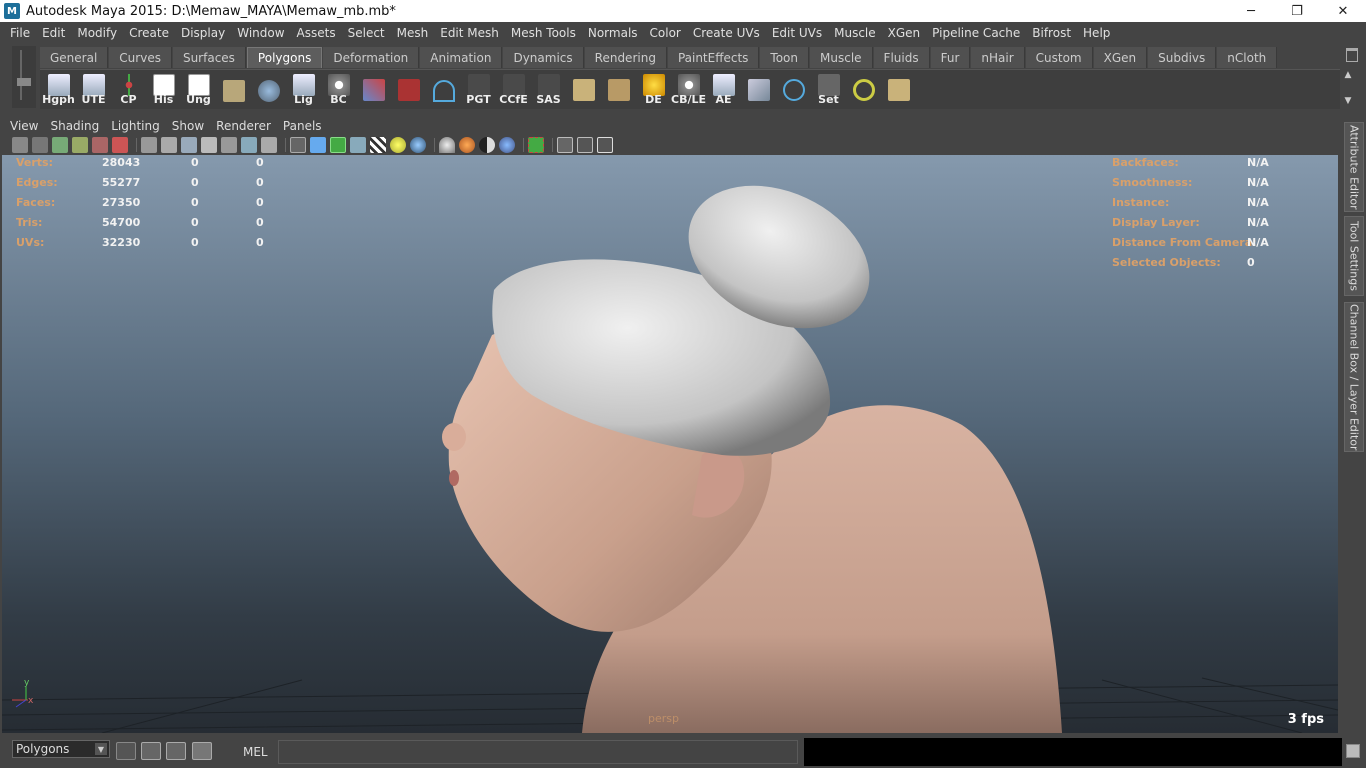  Describe the element at coordinates (100, 145) in the screenshot. I see `2d-pan-zoom-icon` at that location.